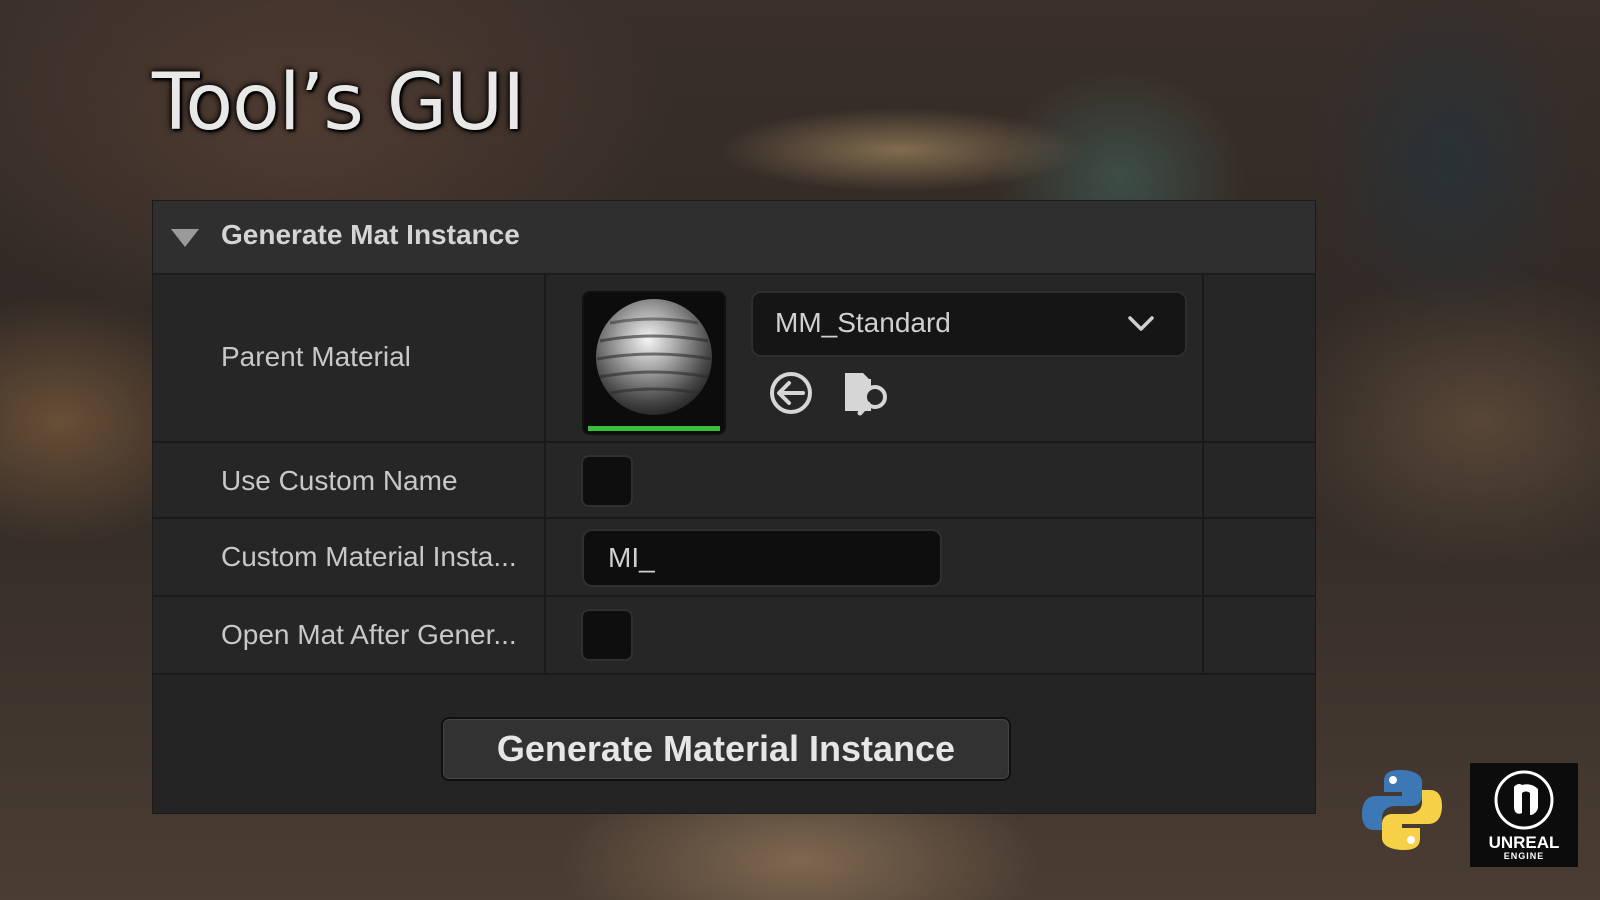 The width and height of the screenshot is (1600, 900). Describe the element at coordinates (339, 480) in the screenshot. I see `use-custom-name-label: Use Custom Name` at that location.